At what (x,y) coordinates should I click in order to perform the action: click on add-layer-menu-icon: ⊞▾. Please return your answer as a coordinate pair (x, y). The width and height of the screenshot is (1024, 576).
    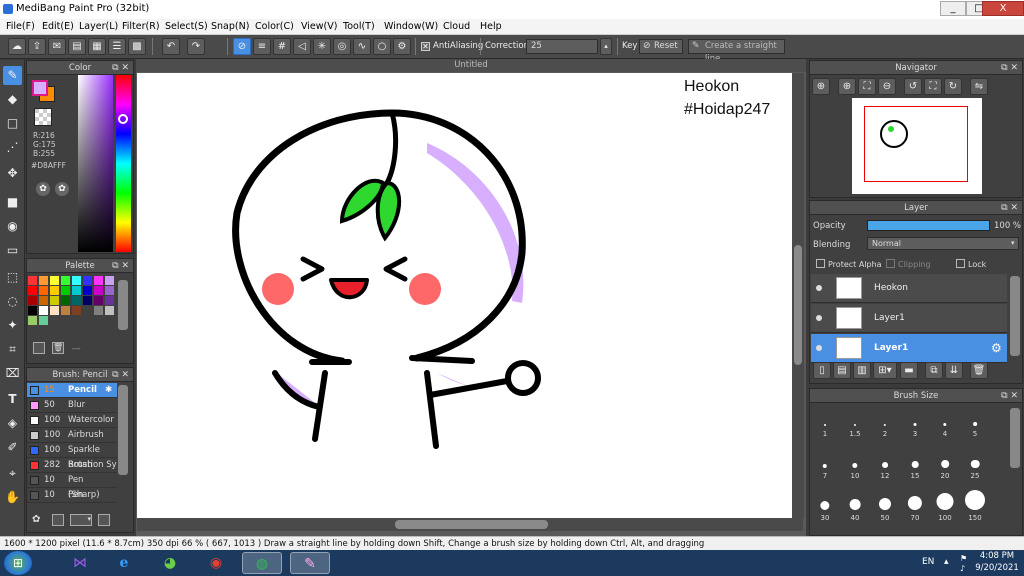
    Looking at the image, I should click on (885, 370).